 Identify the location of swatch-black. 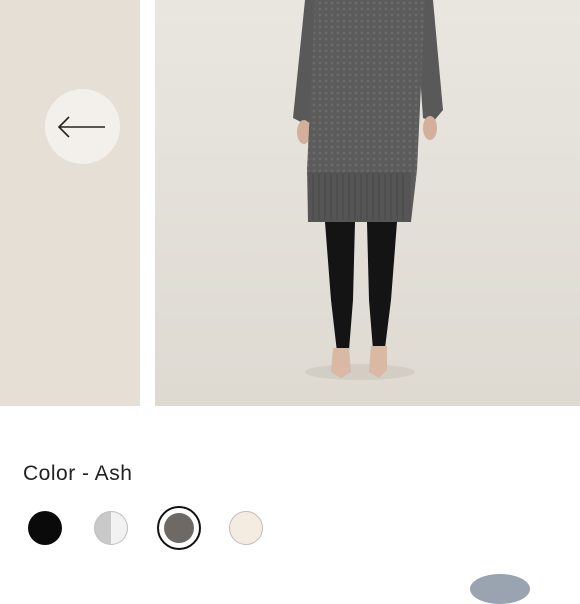
(45, 528).